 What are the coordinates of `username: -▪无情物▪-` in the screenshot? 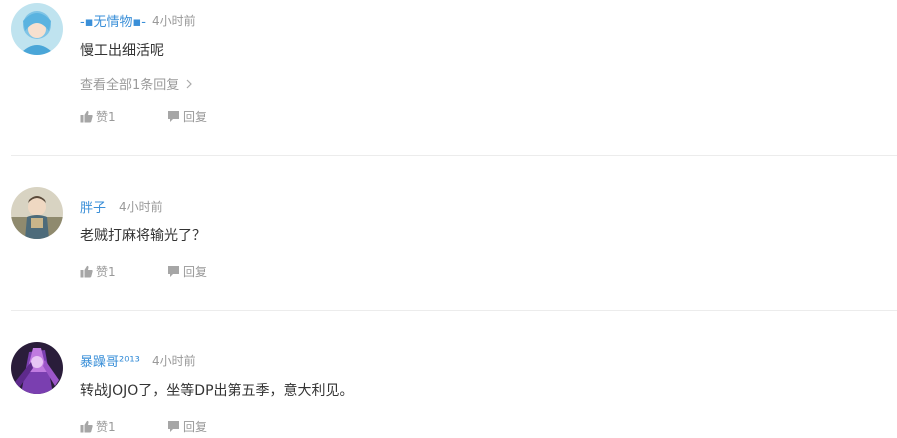 It's located at (113, 20).